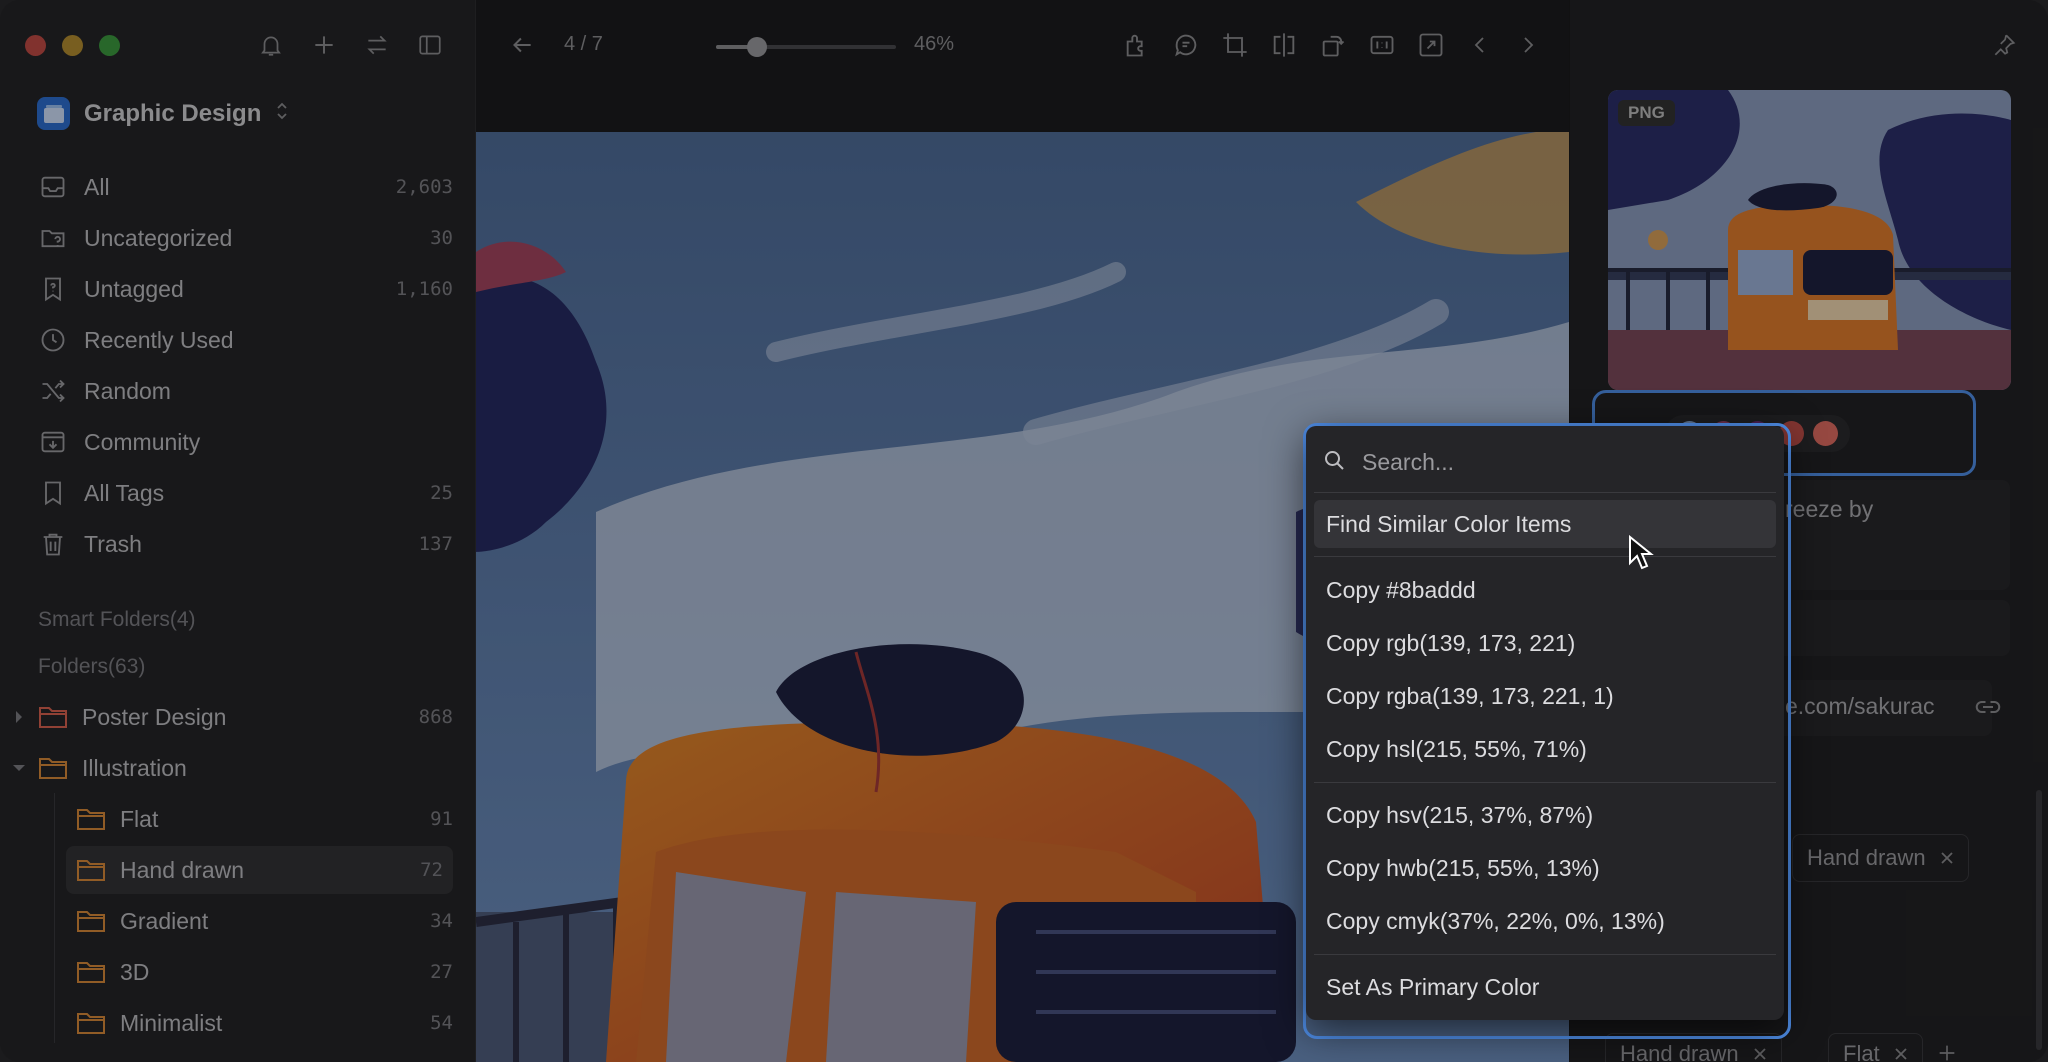  What do you see at coordinates (240, 391) in the screenshot?
I see `sidebar-item-random: Random` at bounding box center [240, 391].